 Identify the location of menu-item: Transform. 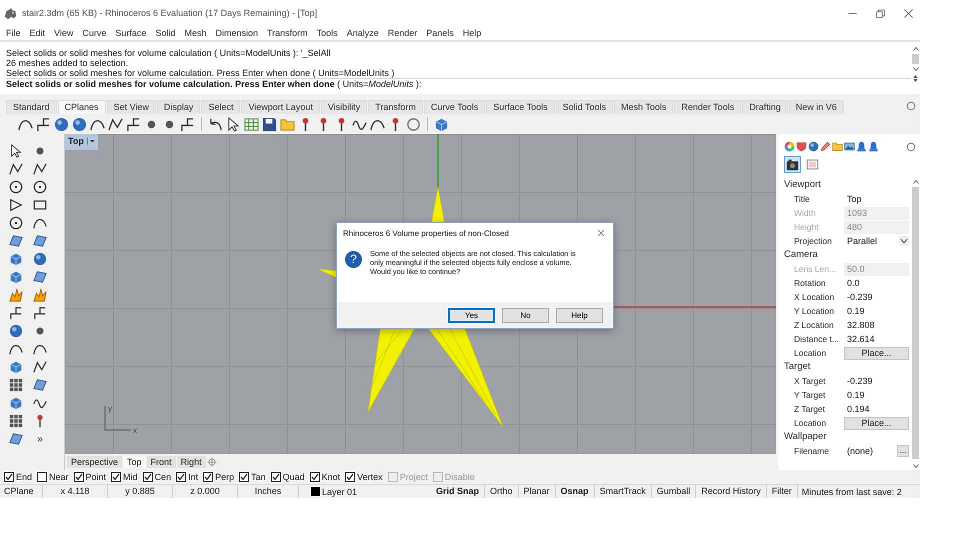
(287, 33).